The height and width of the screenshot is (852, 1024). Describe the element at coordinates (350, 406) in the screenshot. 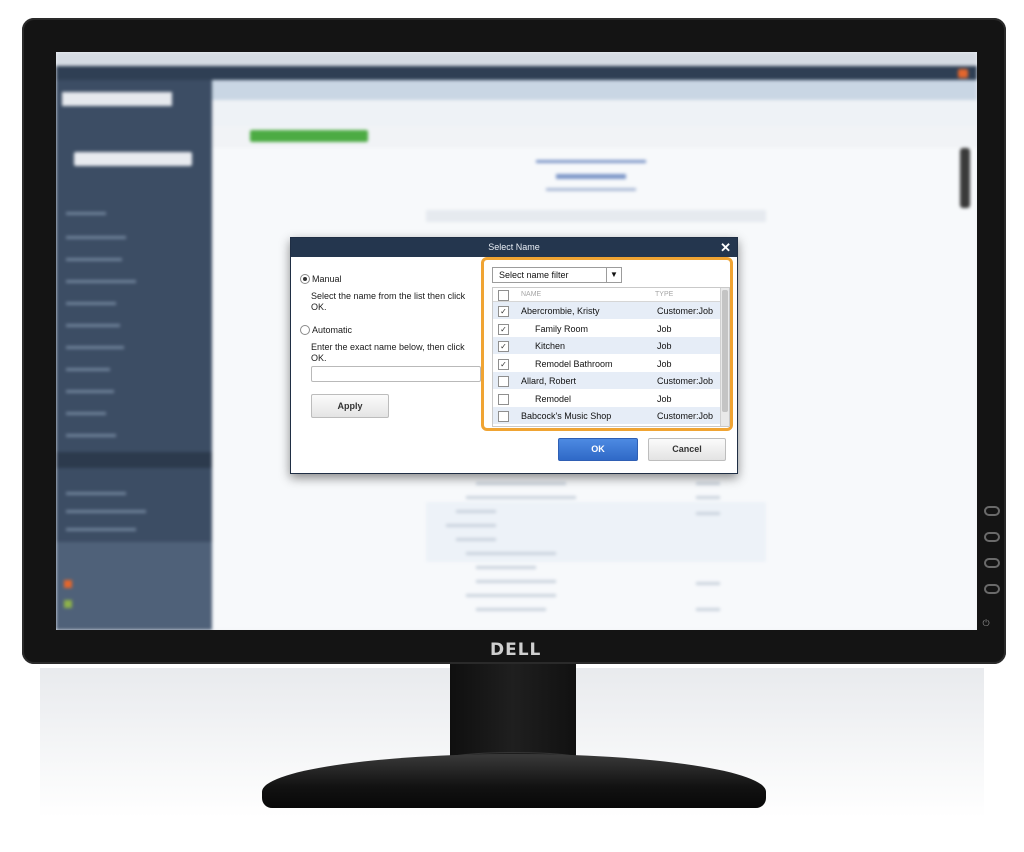

I see `apply-button: Apply` at that location.